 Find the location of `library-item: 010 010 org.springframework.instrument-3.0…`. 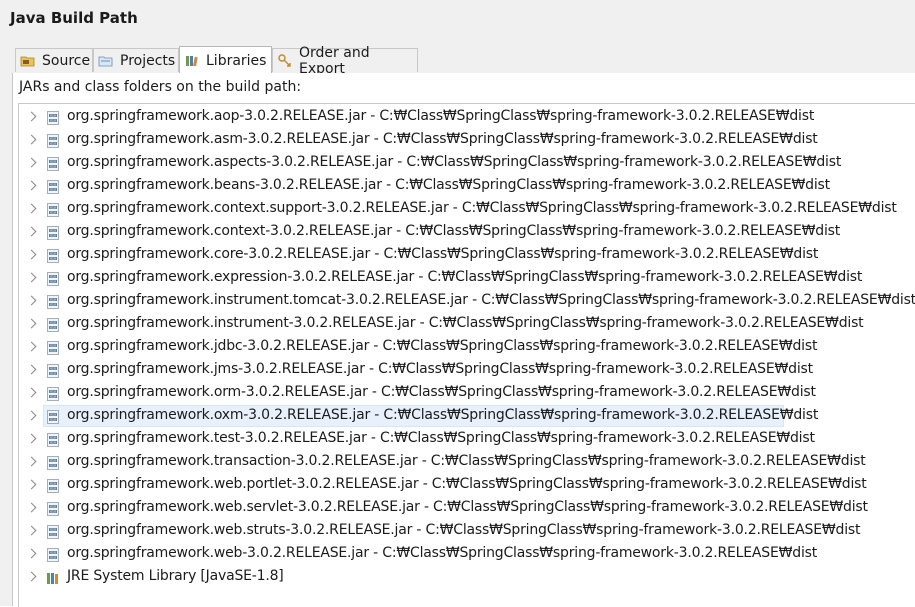

library-item: 010 010 org.springframework.instrument-3.0… is located at coordinates (467, 324).